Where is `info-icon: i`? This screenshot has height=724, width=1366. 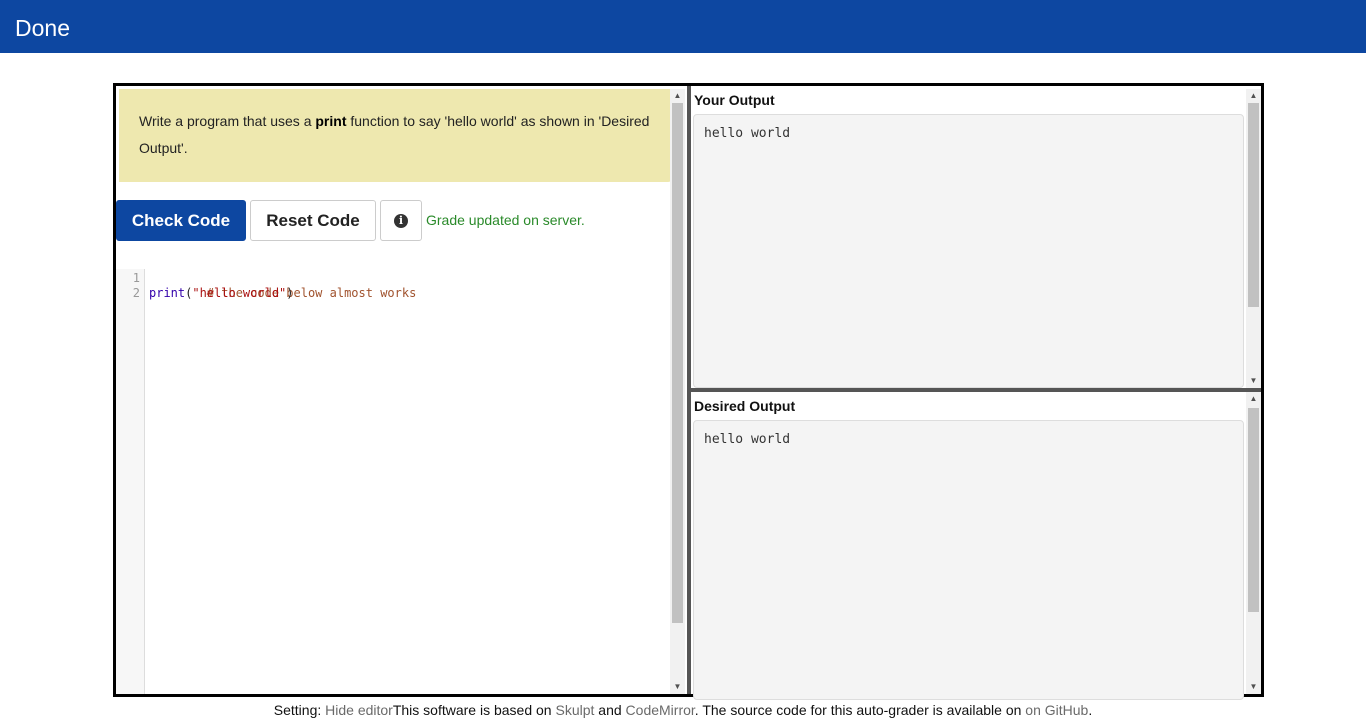
info-icon: i is located at coordinates (401, 220).